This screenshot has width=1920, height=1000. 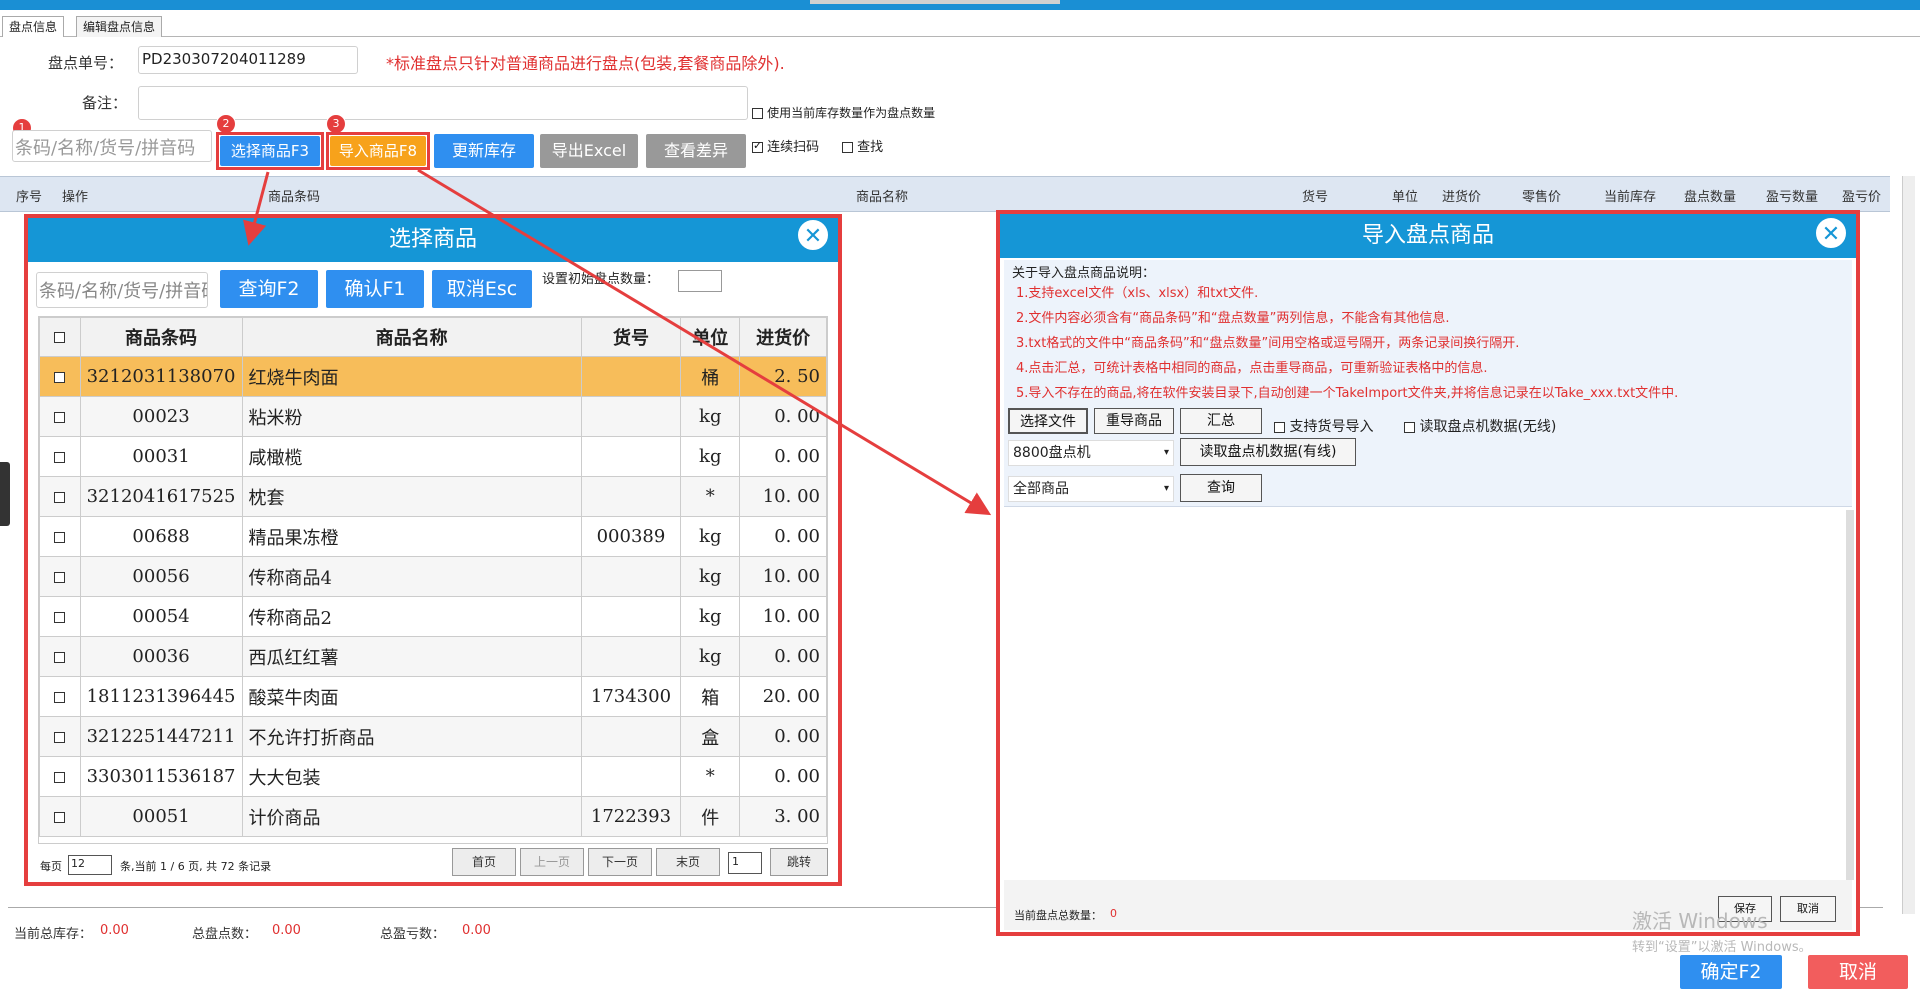 What do you see at coordinates (256, 208) in the screenshot?
I see `arrow-to-select-panel` at bounding box center [256, 208].